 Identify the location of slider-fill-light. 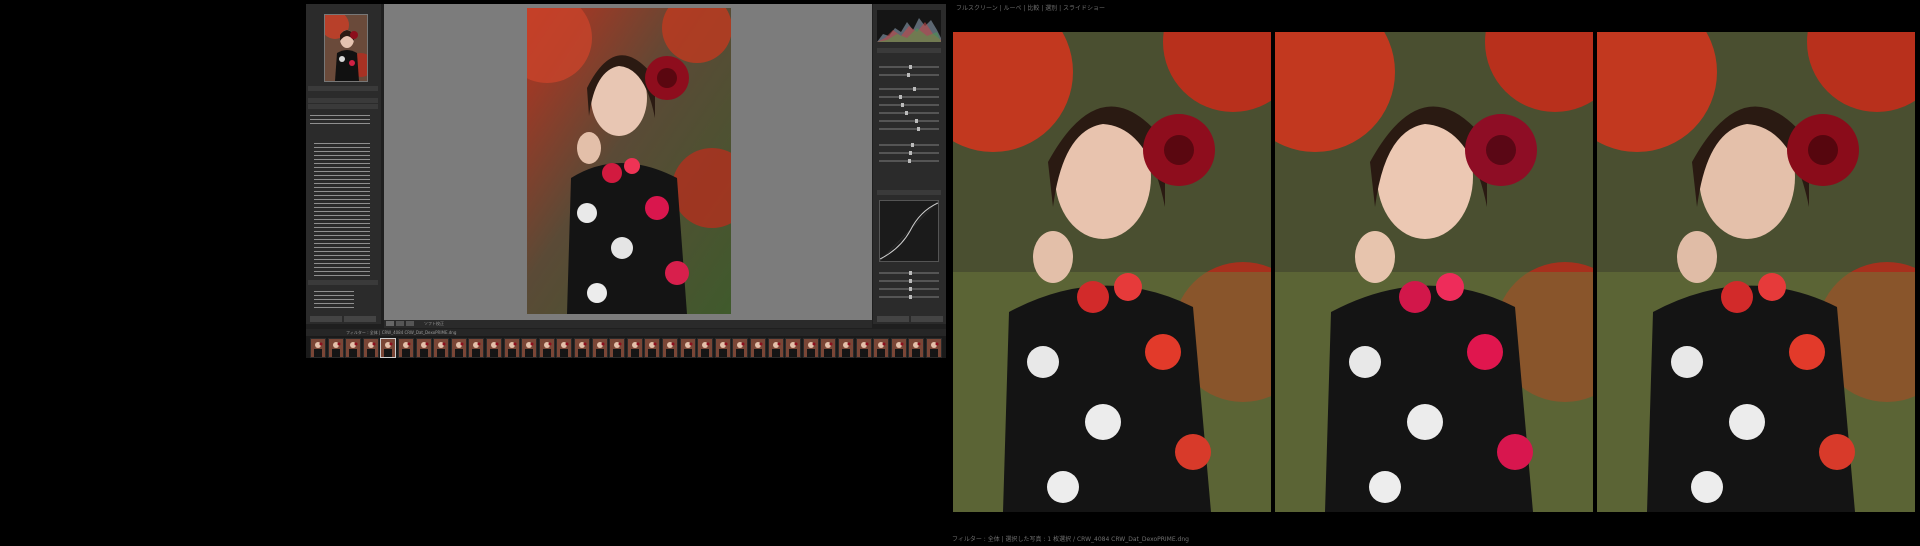
(909, 105).